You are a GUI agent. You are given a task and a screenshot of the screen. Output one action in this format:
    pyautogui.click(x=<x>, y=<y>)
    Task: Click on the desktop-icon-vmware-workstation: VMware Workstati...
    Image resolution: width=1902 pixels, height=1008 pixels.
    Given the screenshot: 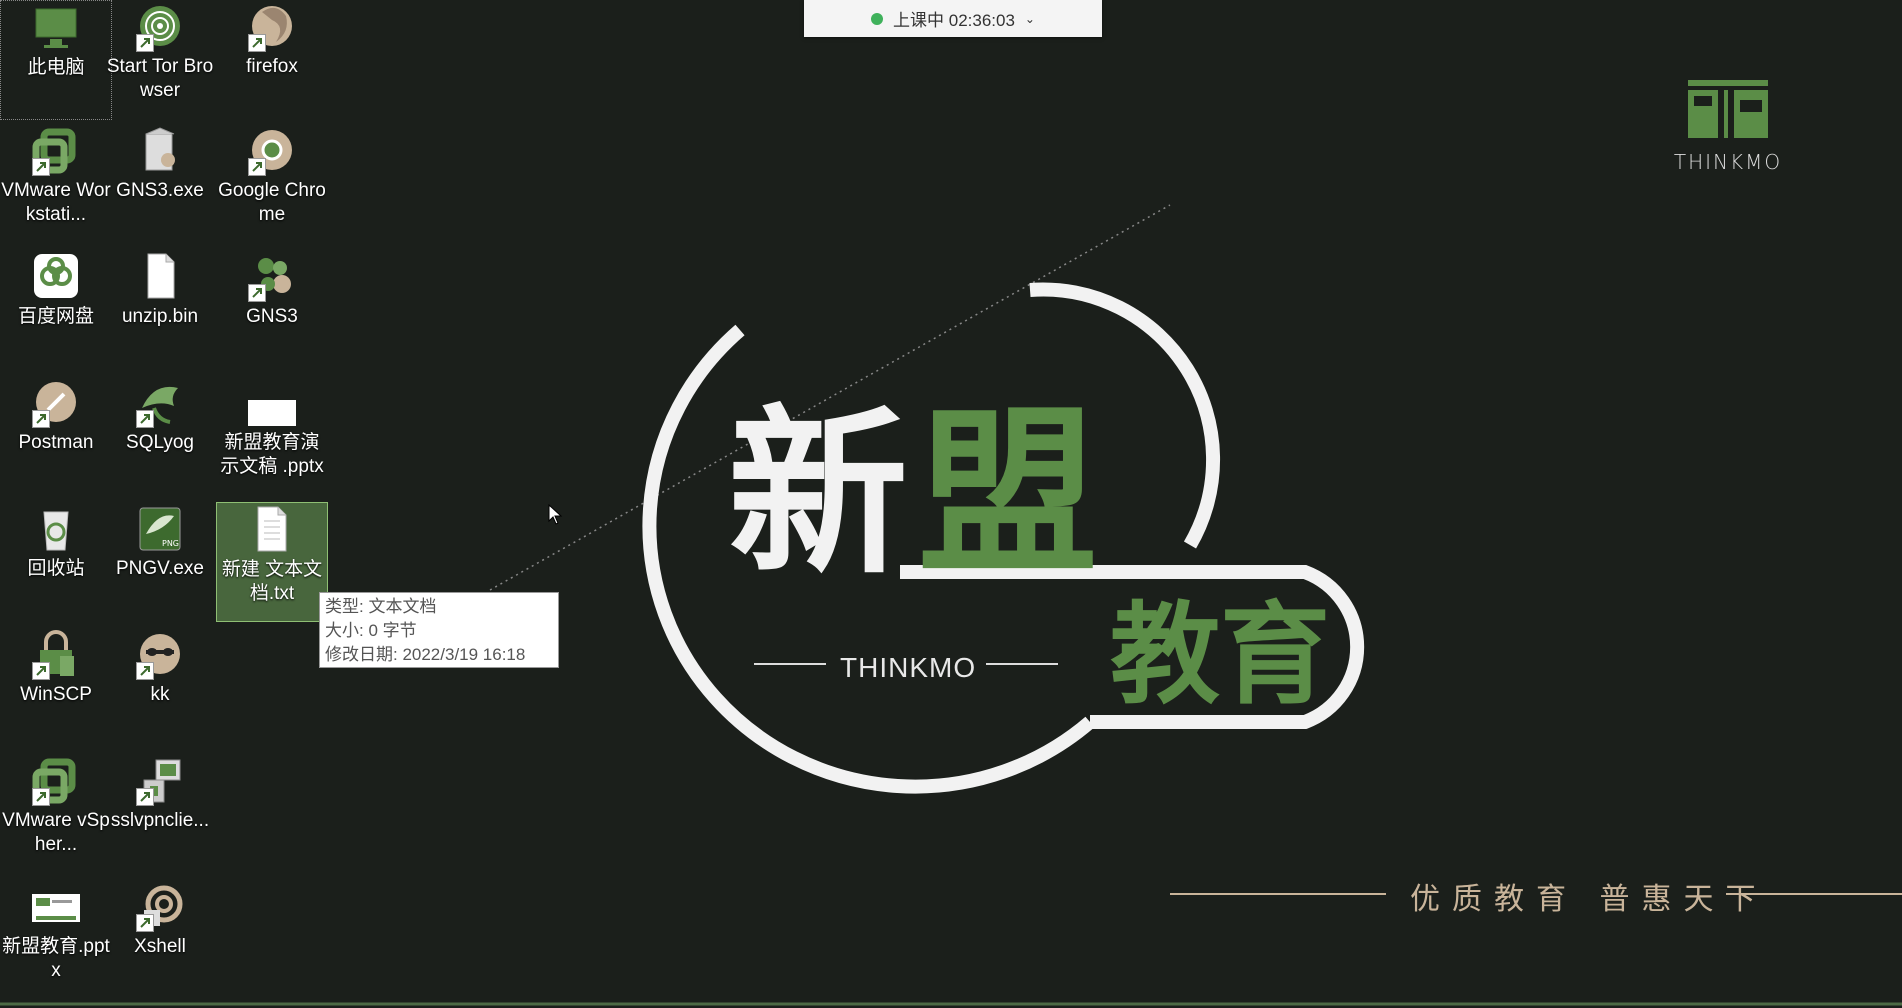 What is the action you would take?
    pyautogui.click(x=56, y=184)
    